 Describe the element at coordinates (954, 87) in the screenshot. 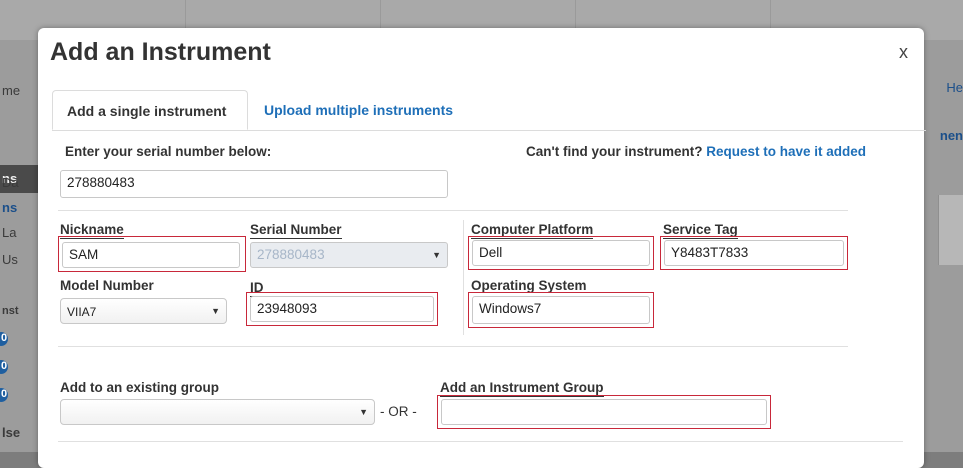

I see `background-text: He` at that location.